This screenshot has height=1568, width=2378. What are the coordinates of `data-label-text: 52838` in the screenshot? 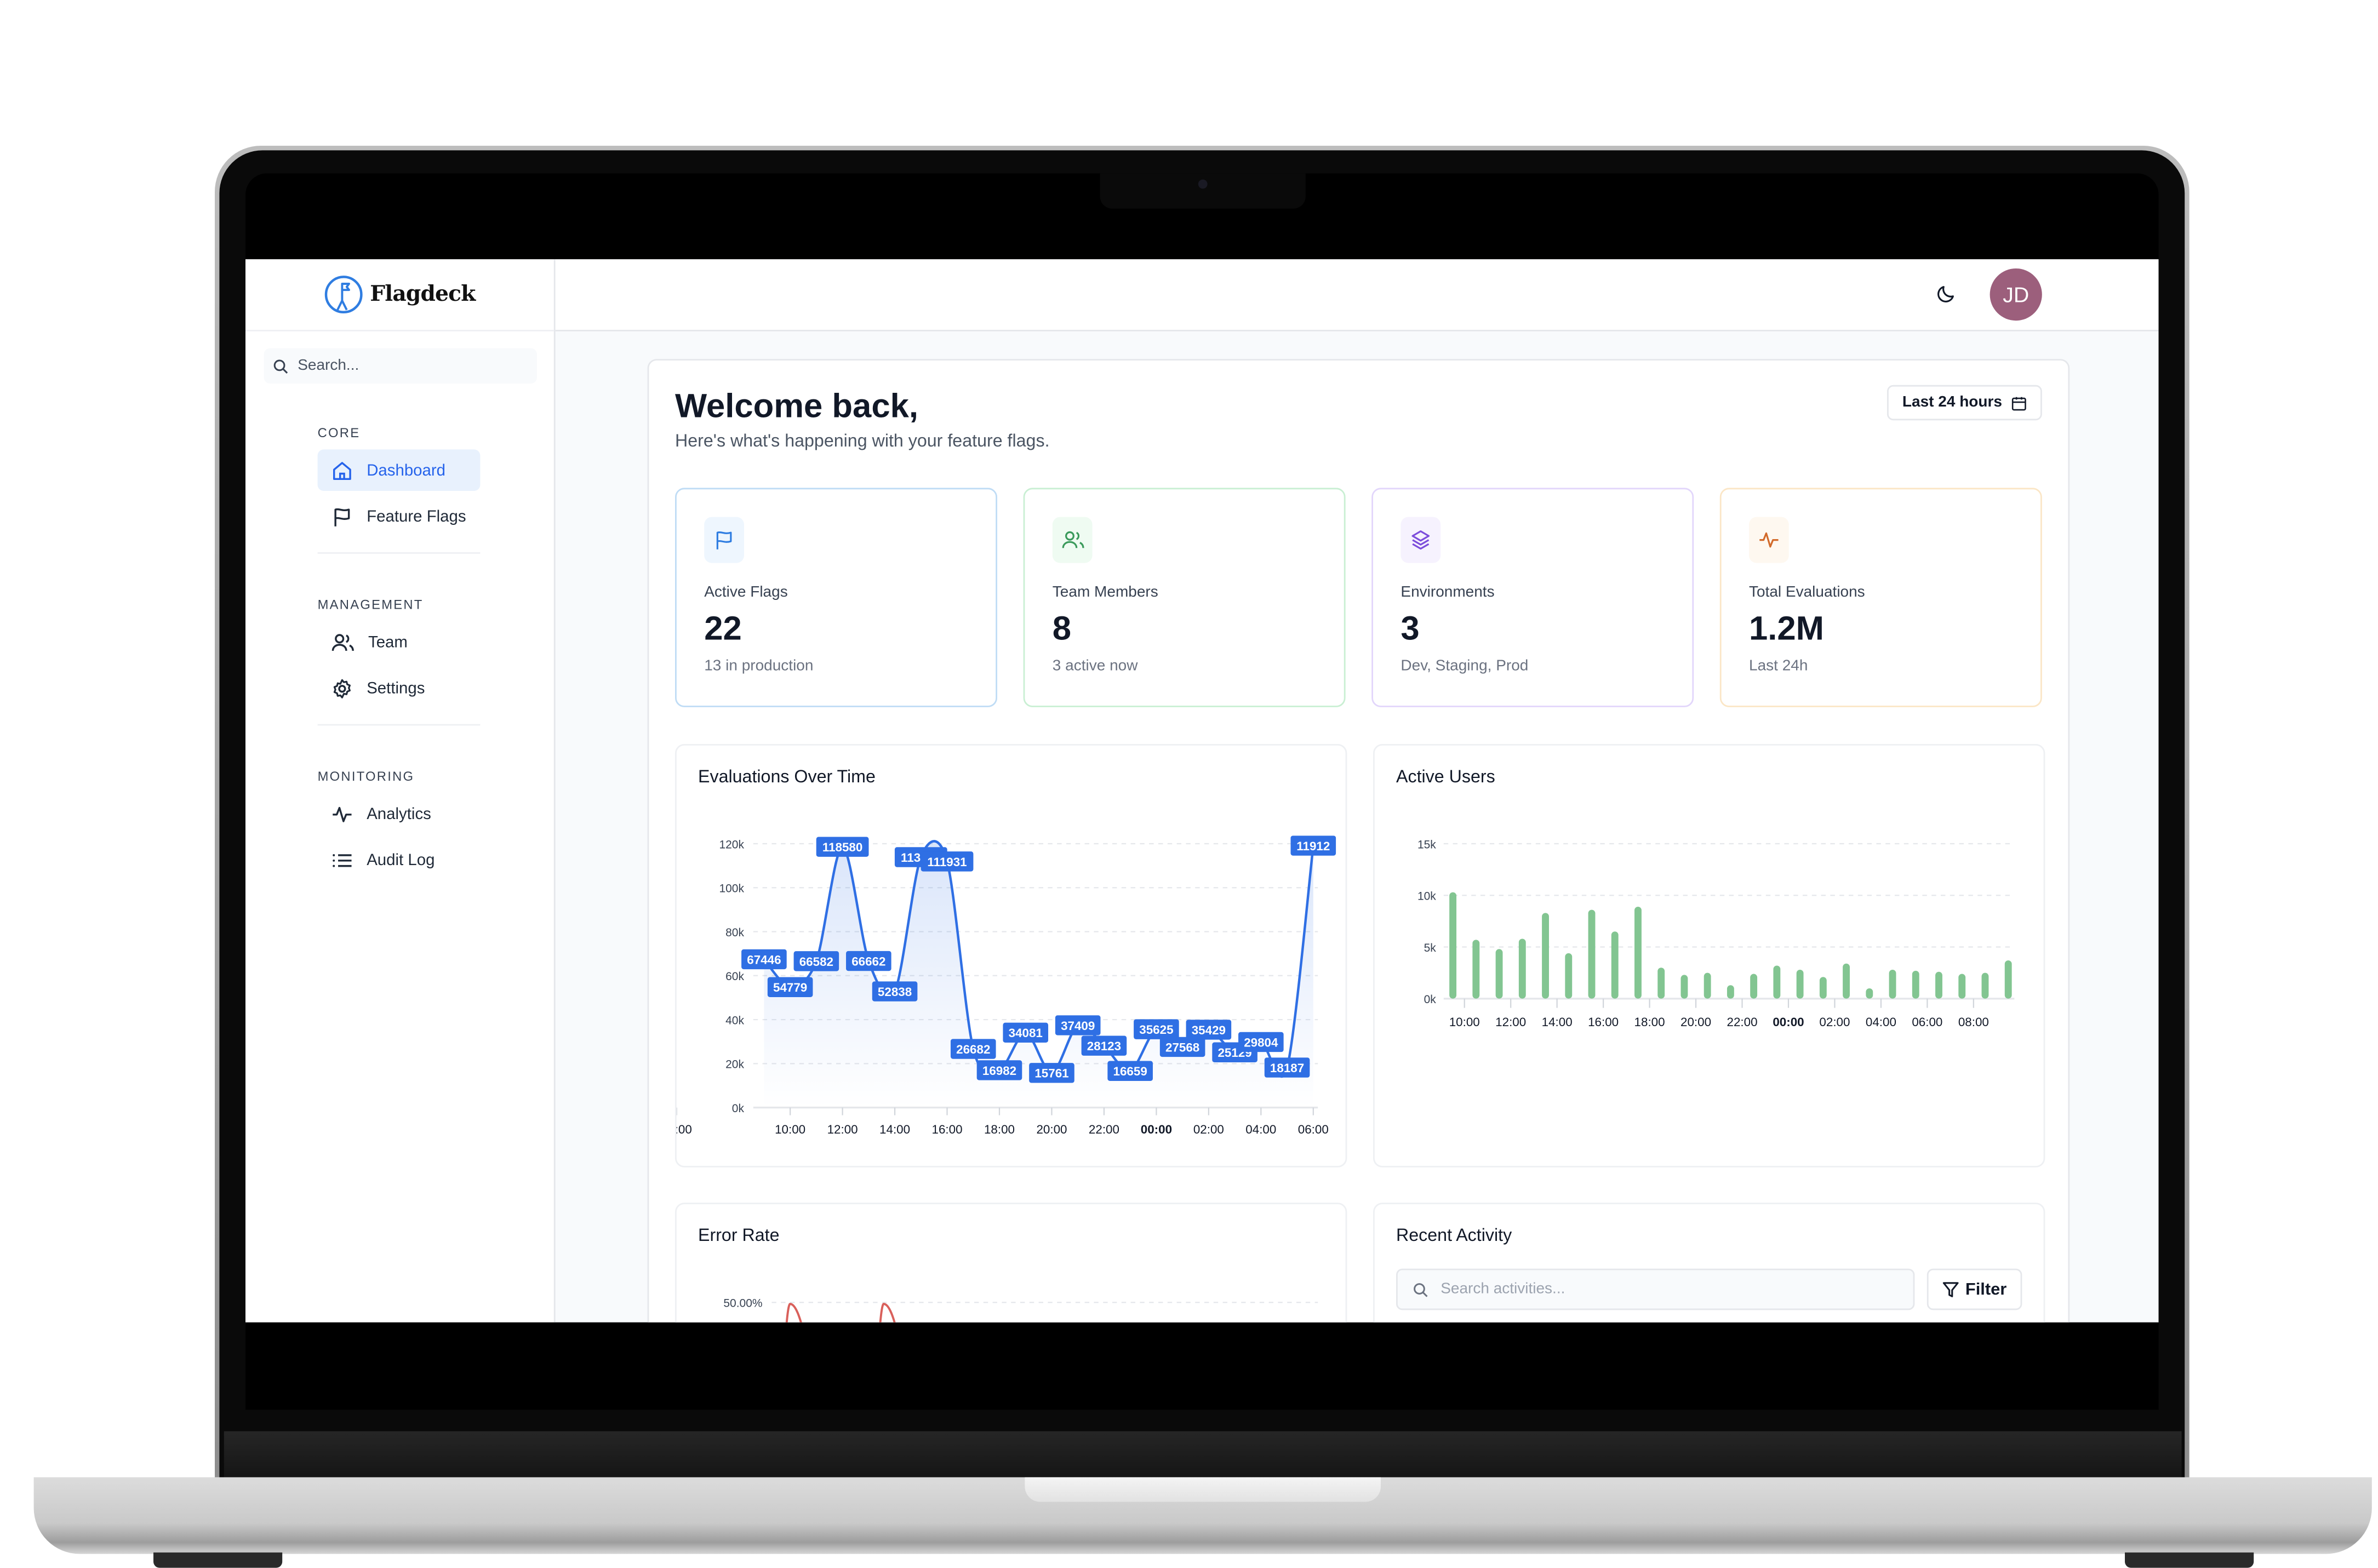 It's located at (895, 992).